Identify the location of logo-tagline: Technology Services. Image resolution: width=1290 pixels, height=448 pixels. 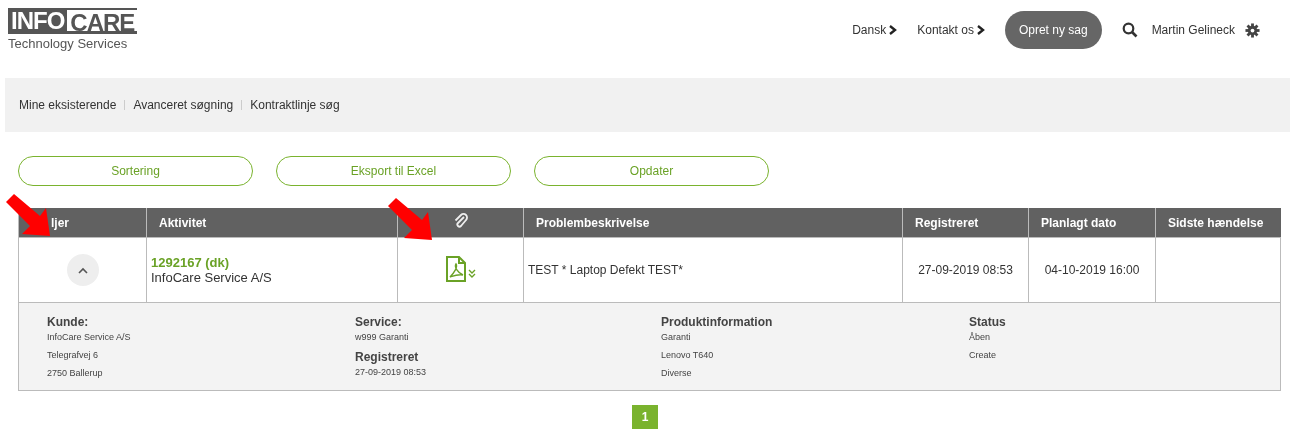
(68, 43).